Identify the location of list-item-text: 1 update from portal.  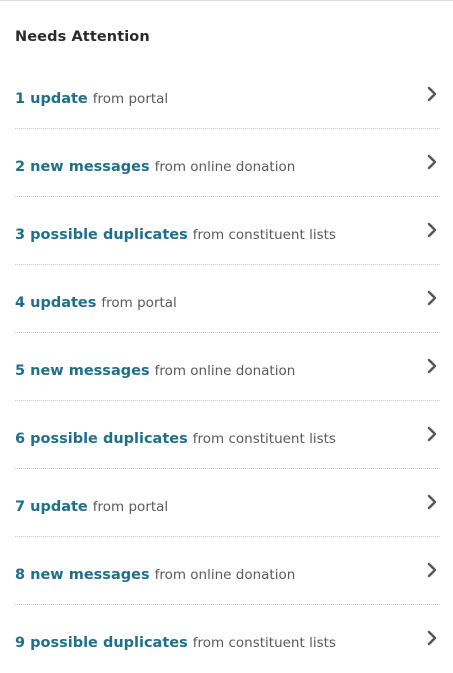
(91, 97).